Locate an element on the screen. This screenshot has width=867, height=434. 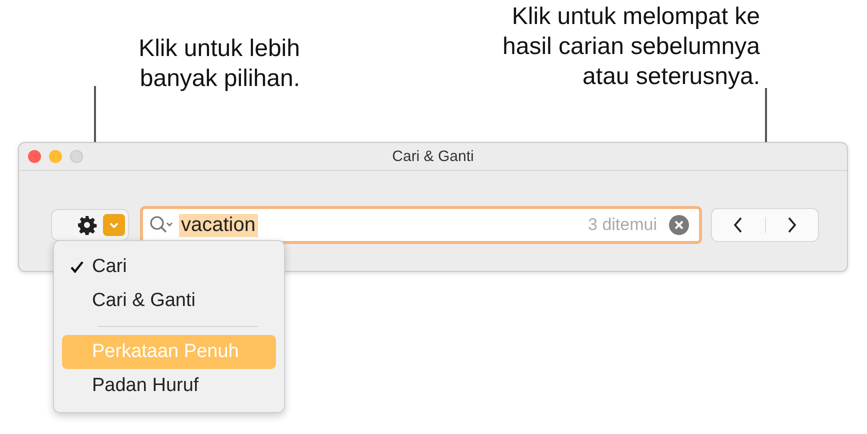
menu-item: Padan Huruf is located at coordinates (169, 386).